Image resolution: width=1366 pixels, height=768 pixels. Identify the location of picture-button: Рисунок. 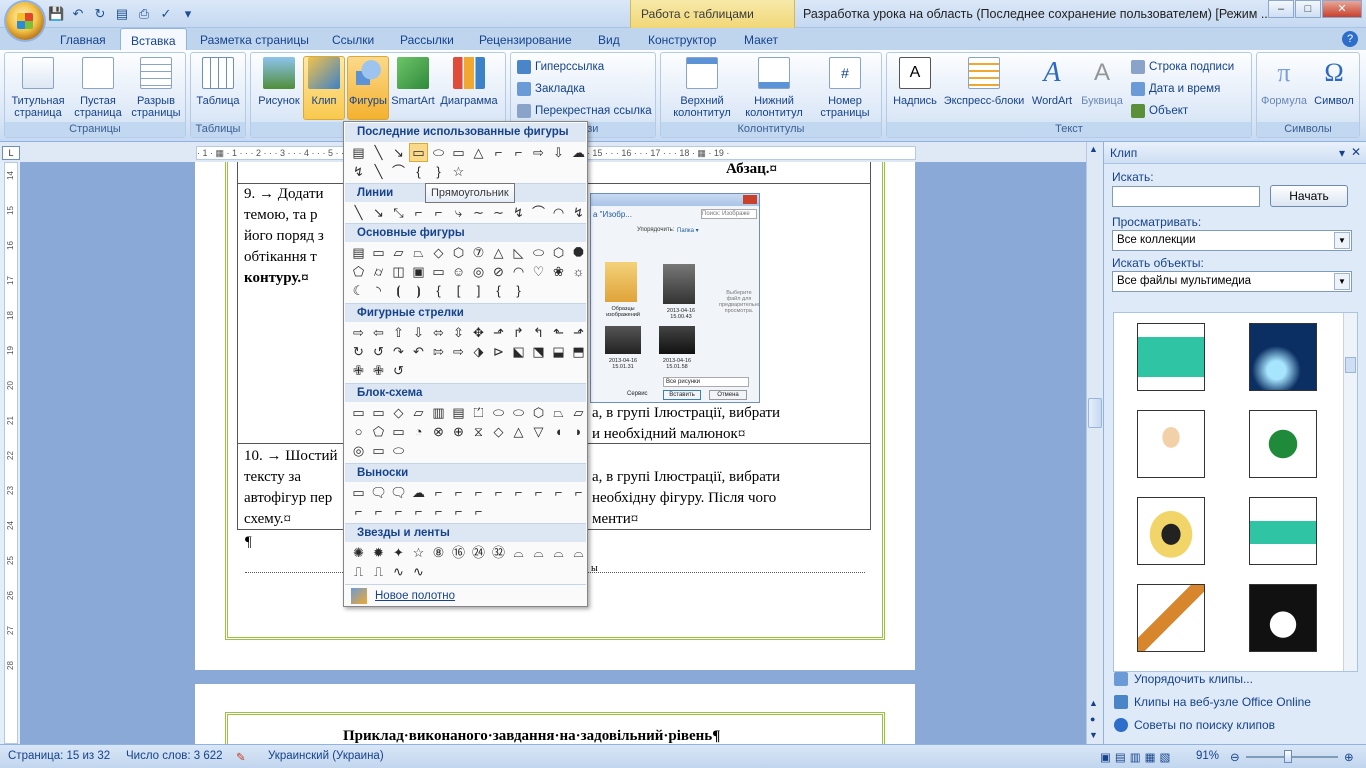
(279, 82).